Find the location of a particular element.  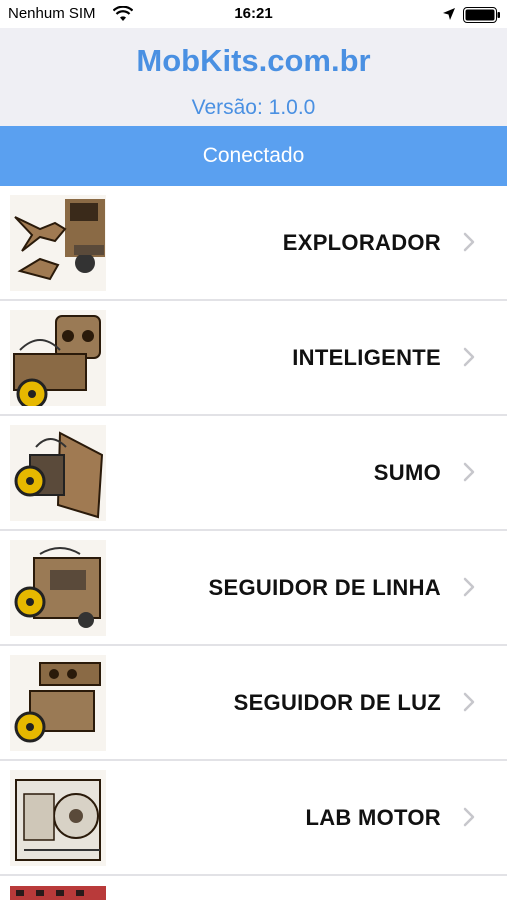

explorer-robot-image is located at coordinates (58, 243).